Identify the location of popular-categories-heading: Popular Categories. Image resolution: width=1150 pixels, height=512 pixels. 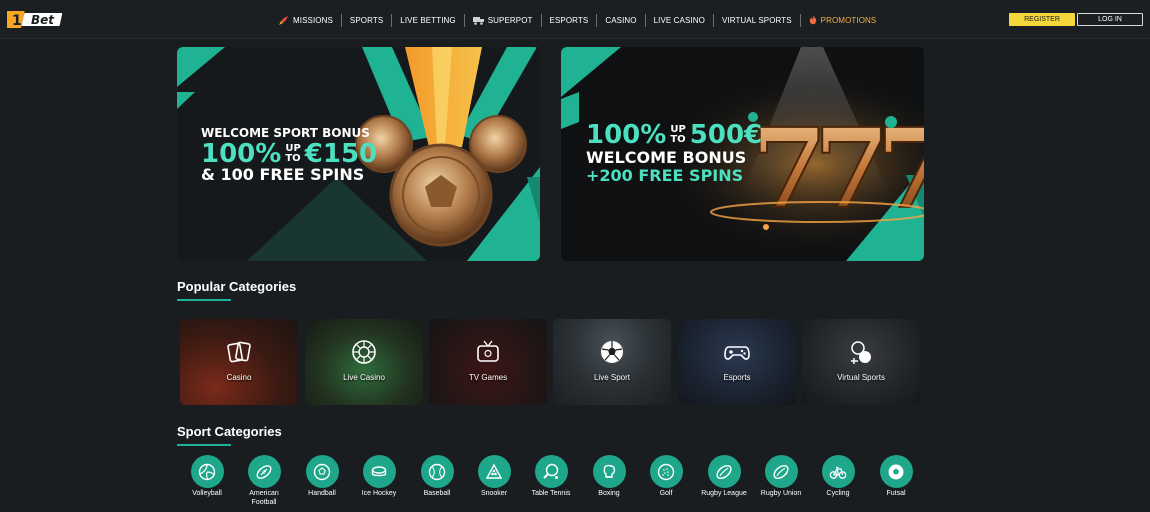
(237, 290).